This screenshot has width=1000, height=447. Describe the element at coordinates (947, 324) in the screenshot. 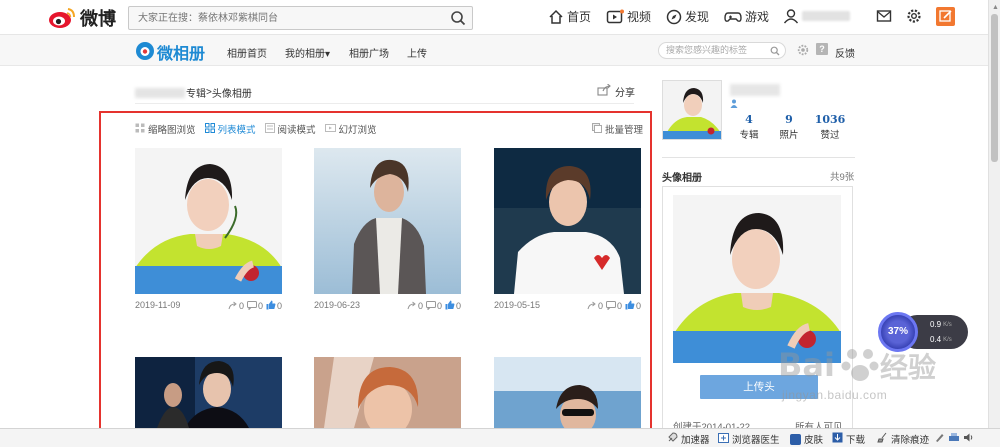

I see `upload-speed-unit: K/s` at that location.